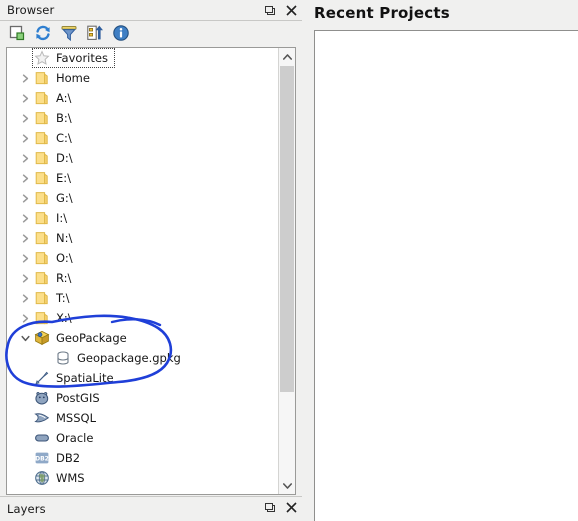 The image size is (578, 521). Describe the element at coordinates (143, 98) in the screenshot. I see `tree-item-a: A:\` at that location.